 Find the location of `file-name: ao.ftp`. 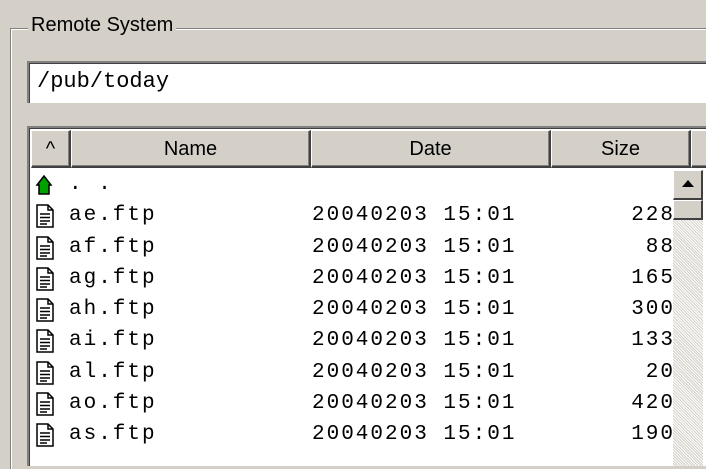

file-name: ao.ftp is located at coordinates (113, 404).